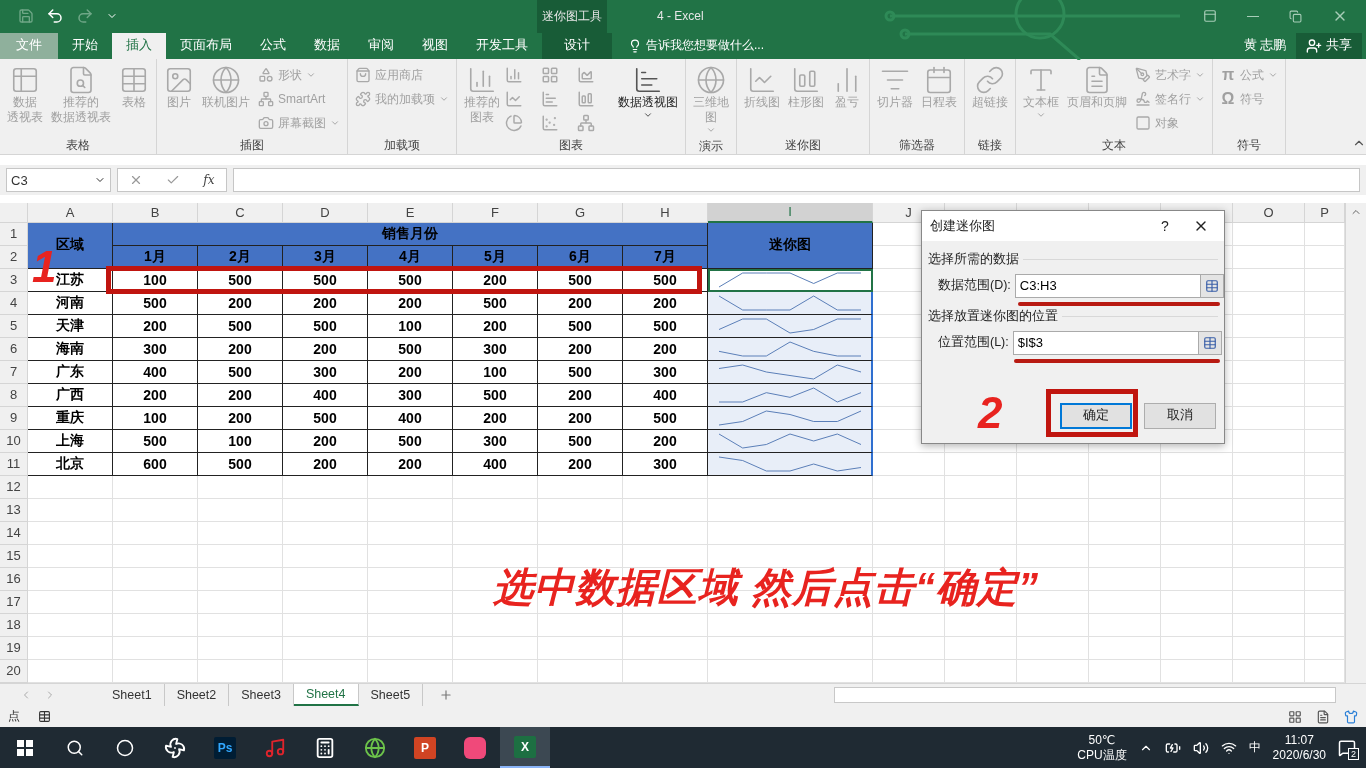  Describe the element at coordinates (580, 212) in the screenshot. I see `column-header: G` at that location.